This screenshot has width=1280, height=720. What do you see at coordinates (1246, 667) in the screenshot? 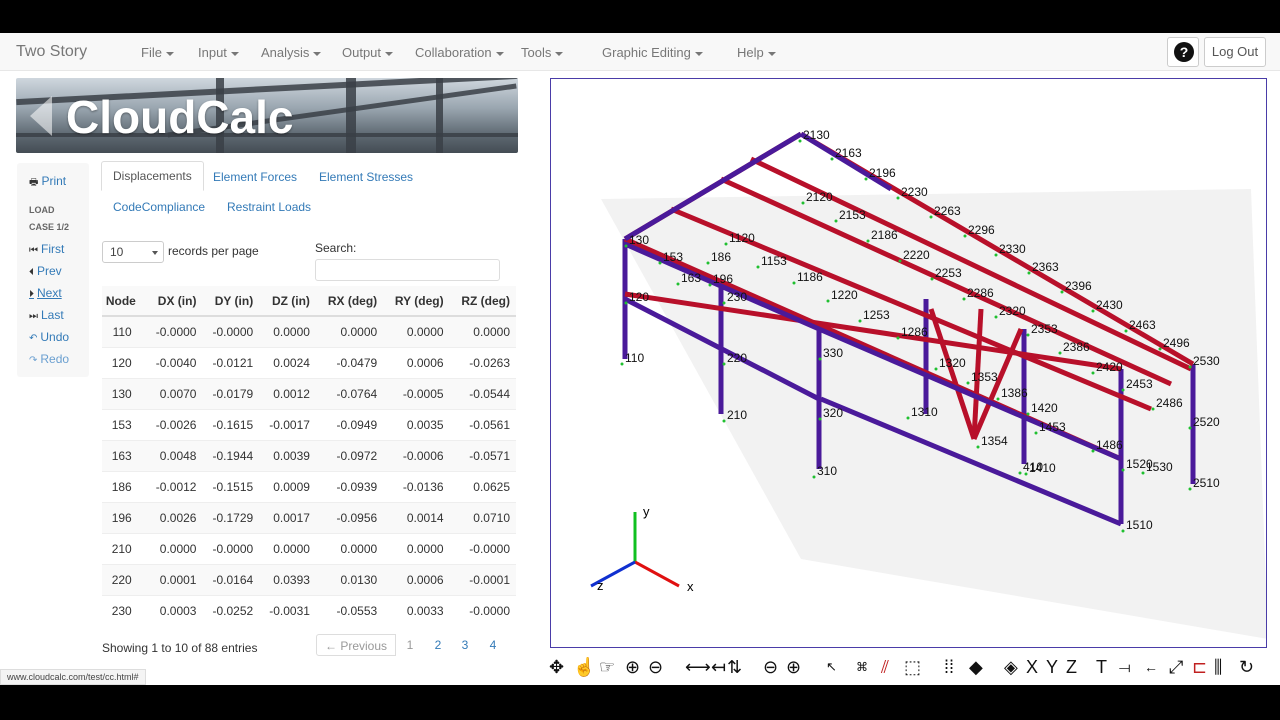
I see `refresh-icon: ↻` at bounding box center [1246, 667].